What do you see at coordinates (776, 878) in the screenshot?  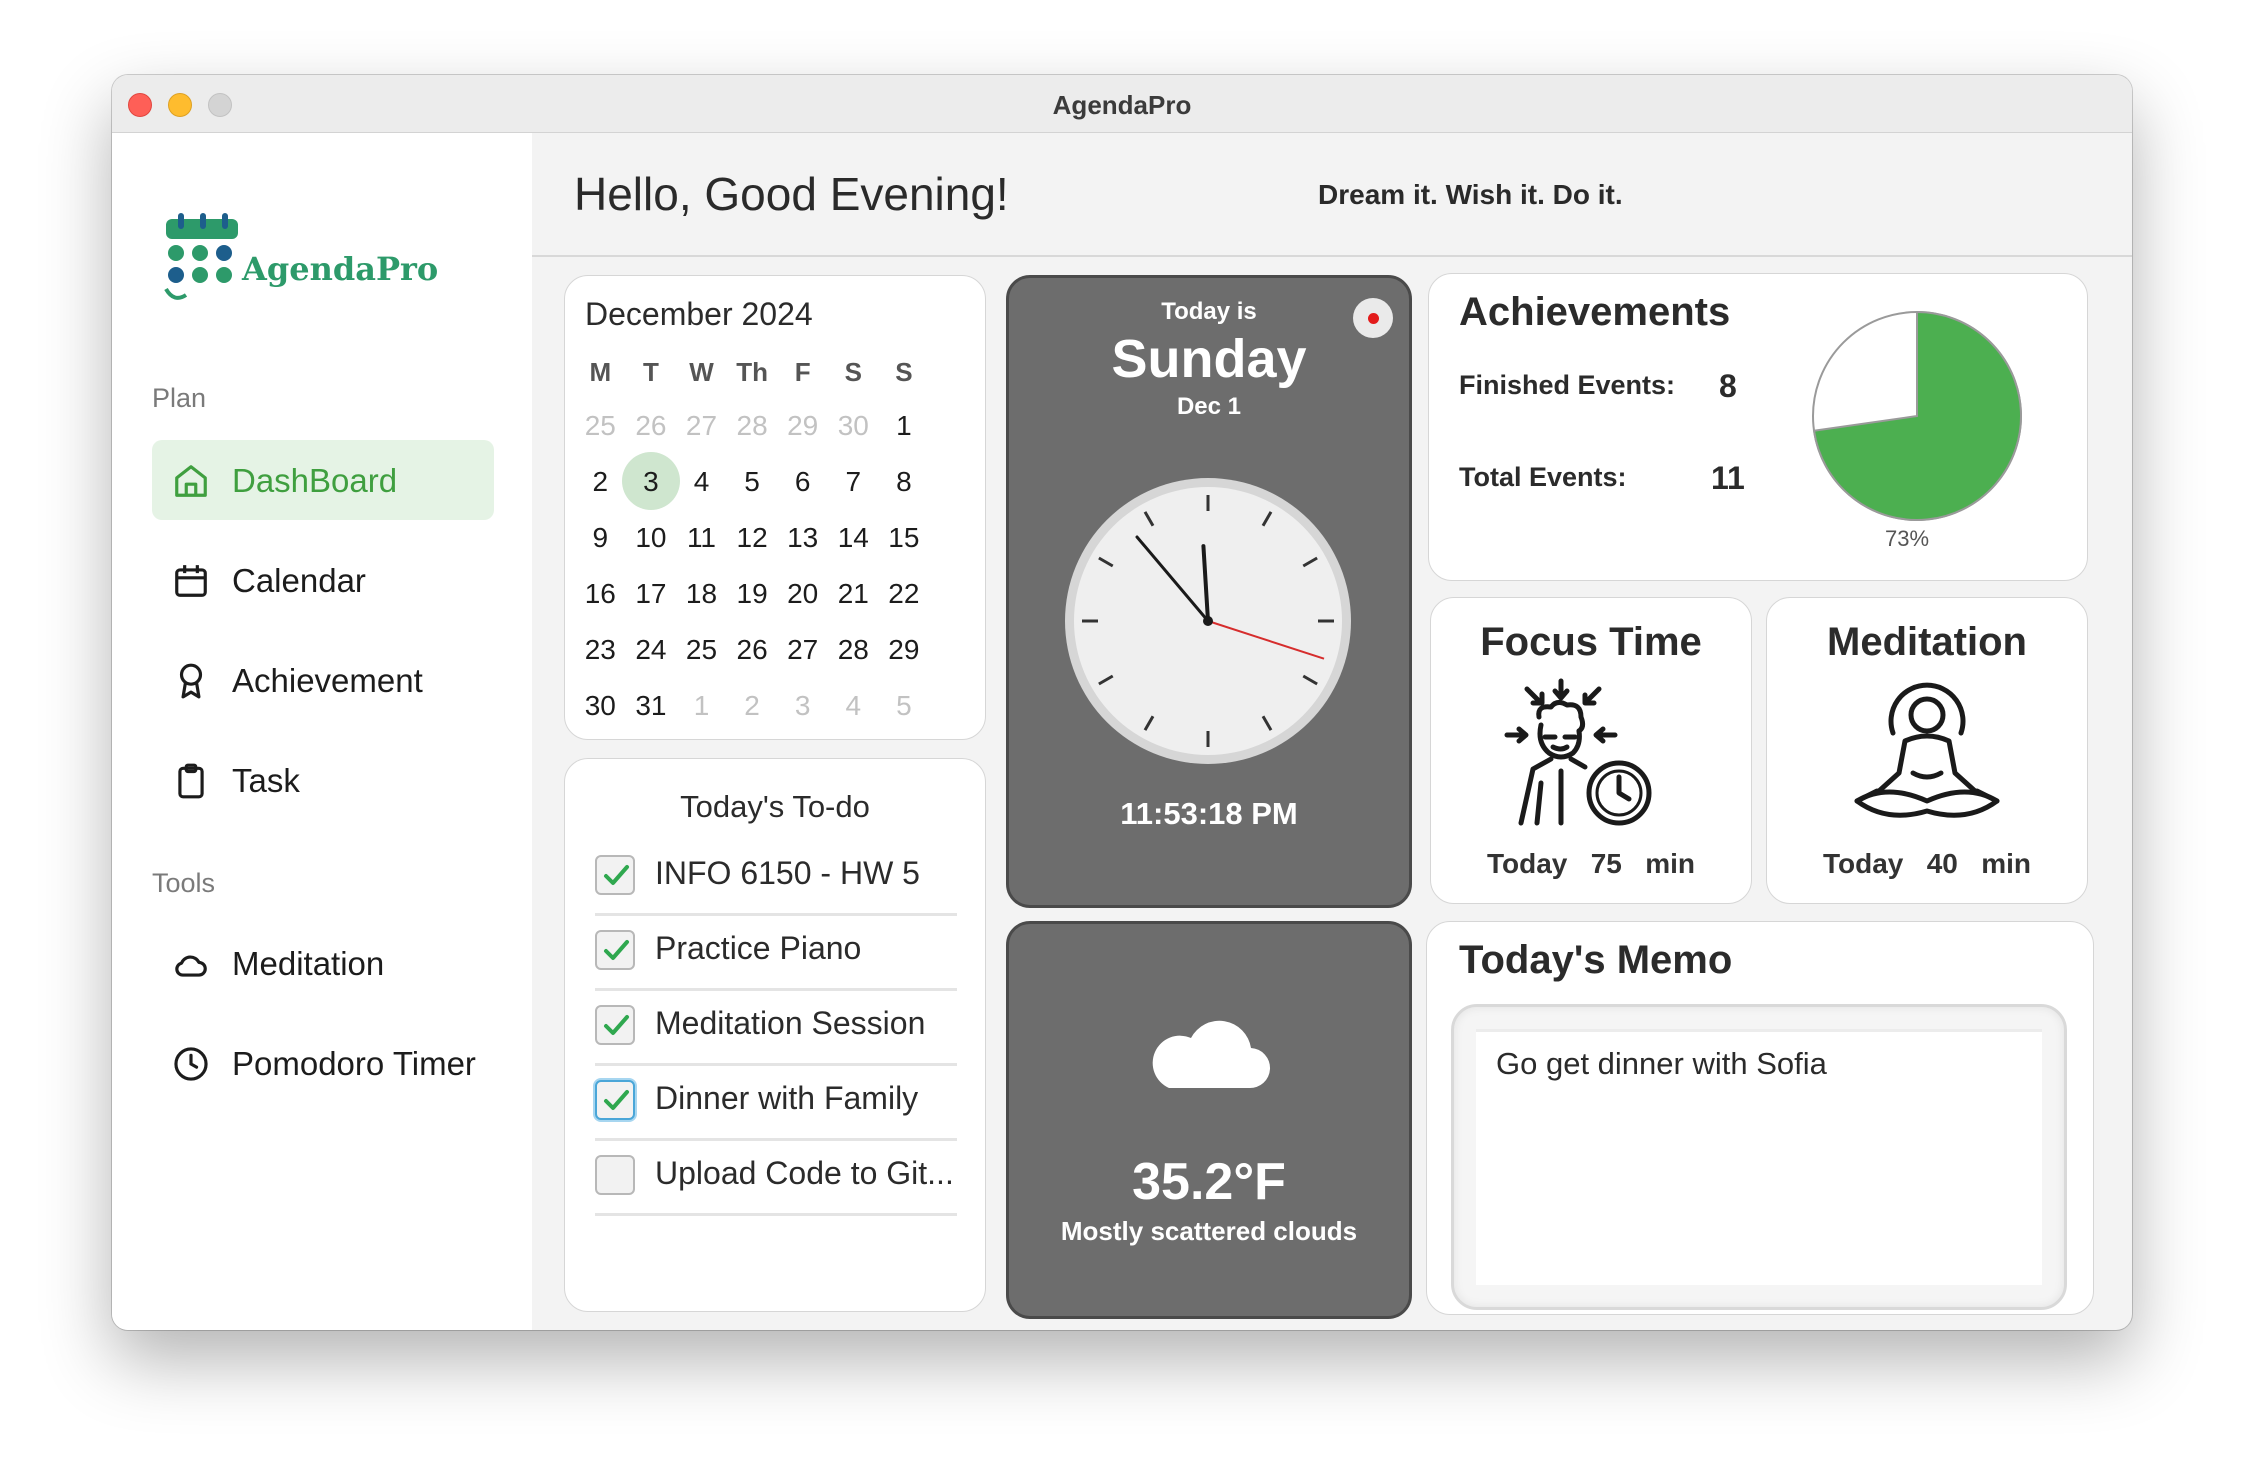 I see `todo-item: INFO 6150 - HW 5` at bounding box center [776, 878].